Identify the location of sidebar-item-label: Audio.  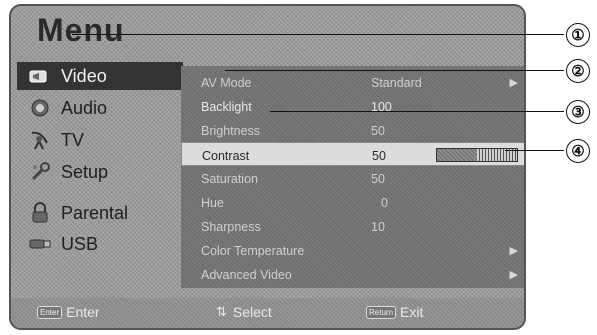
(84, 107).